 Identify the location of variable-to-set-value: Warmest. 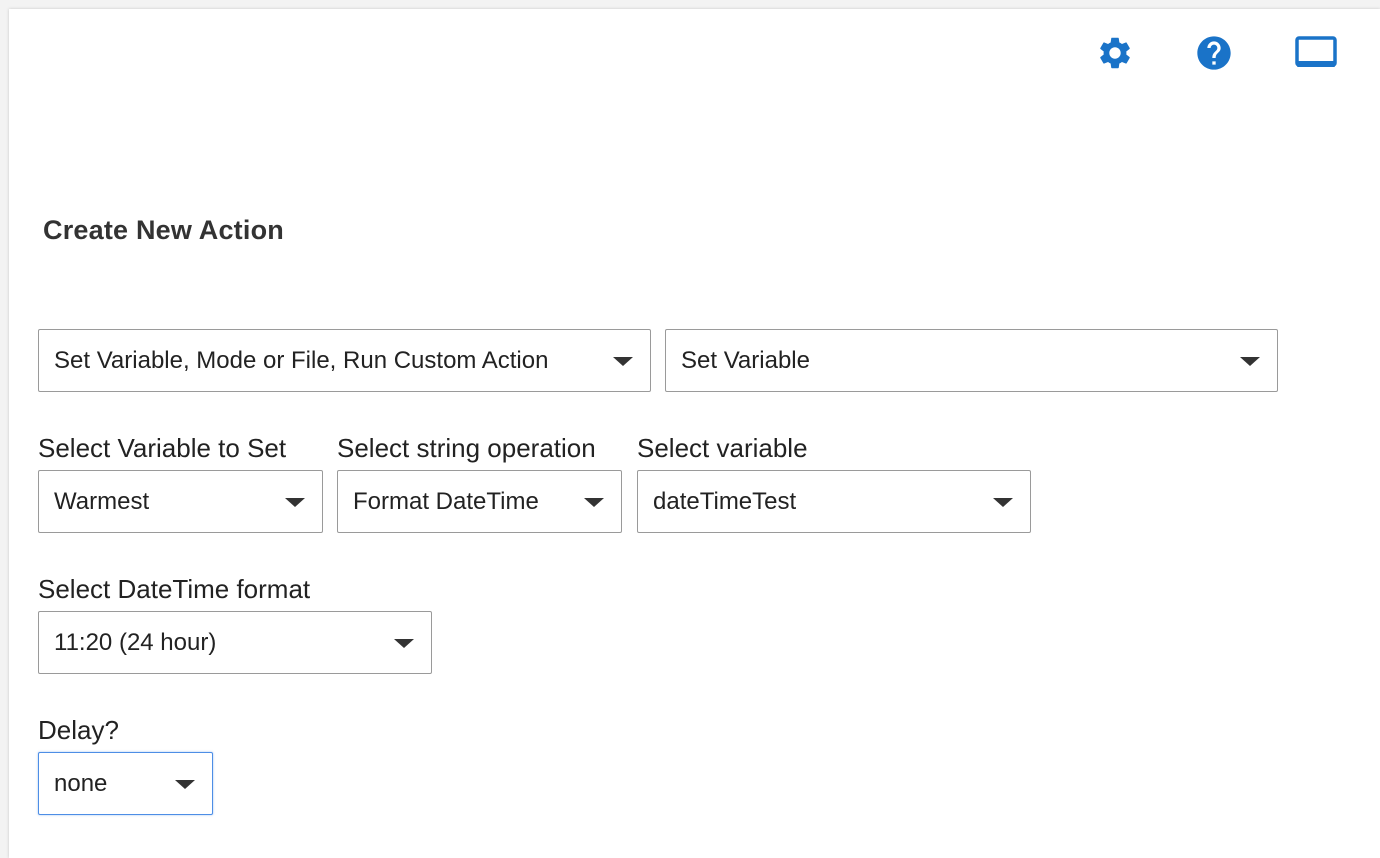
(102, 501).